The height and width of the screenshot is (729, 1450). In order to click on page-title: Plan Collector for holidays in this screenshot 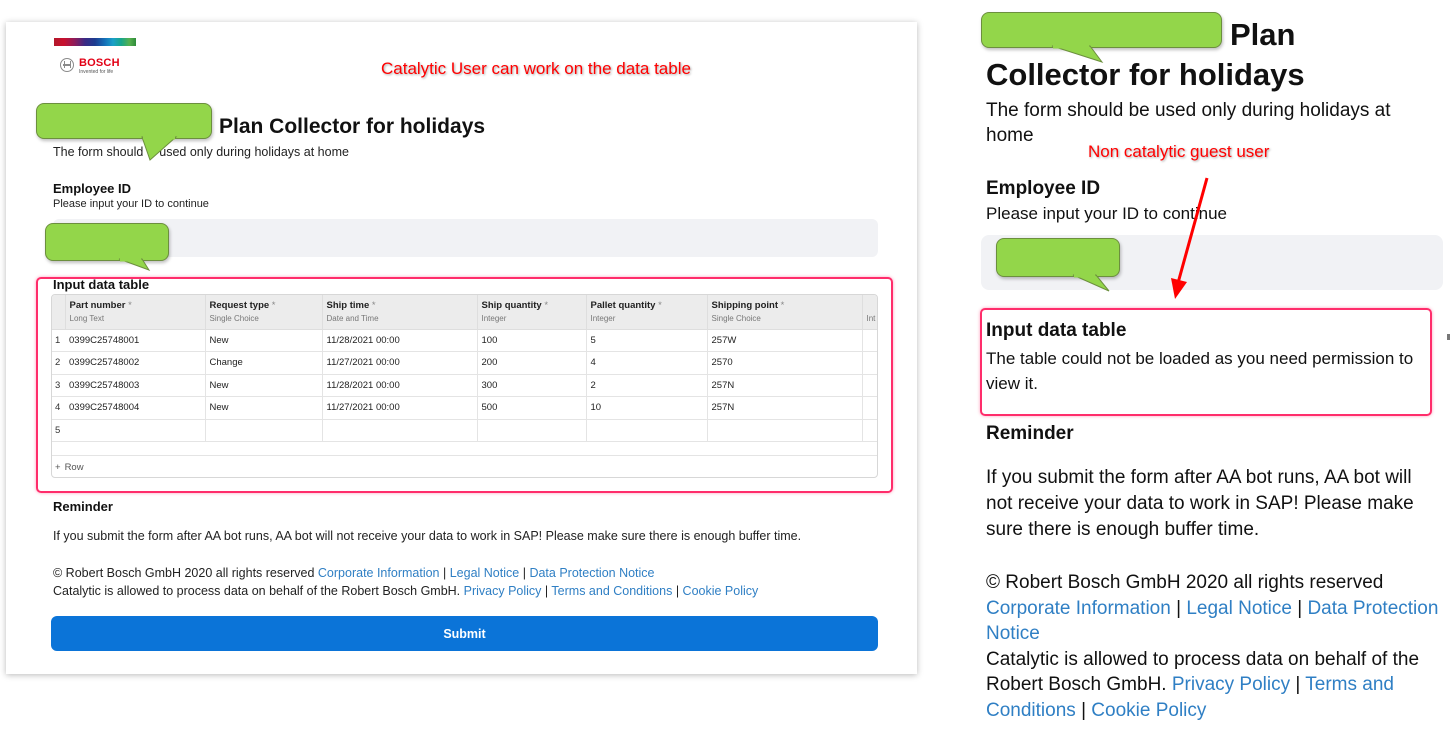, I will do `click(352, 126)`.